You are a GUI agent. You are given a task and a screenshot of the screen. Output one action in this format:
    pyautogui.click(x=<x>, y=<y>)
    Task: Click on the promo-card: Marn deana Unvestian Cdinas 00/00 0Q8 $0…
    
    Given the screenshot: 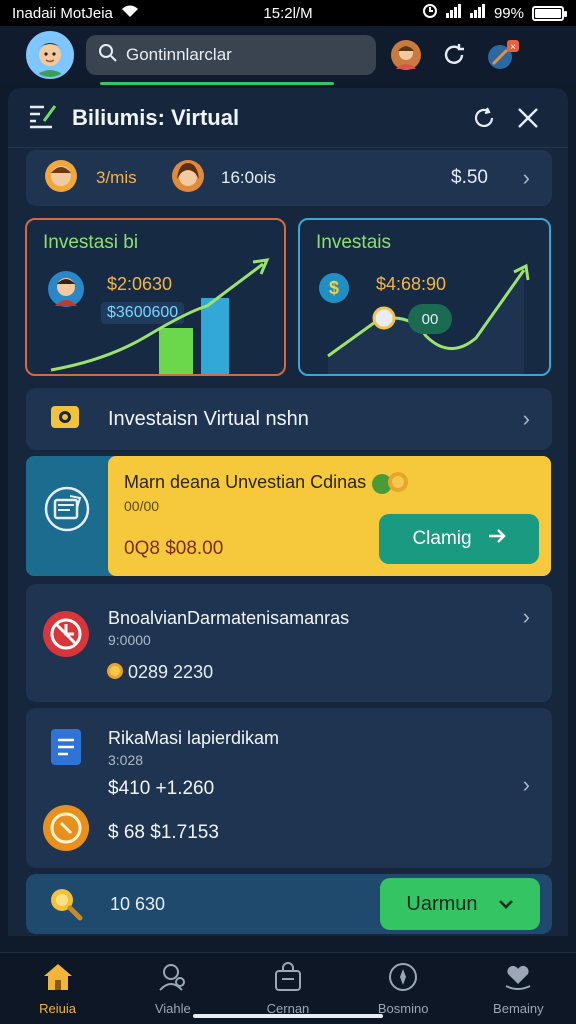 What is the action you would take?
    pyautogui.click(x=329, y=516)
    